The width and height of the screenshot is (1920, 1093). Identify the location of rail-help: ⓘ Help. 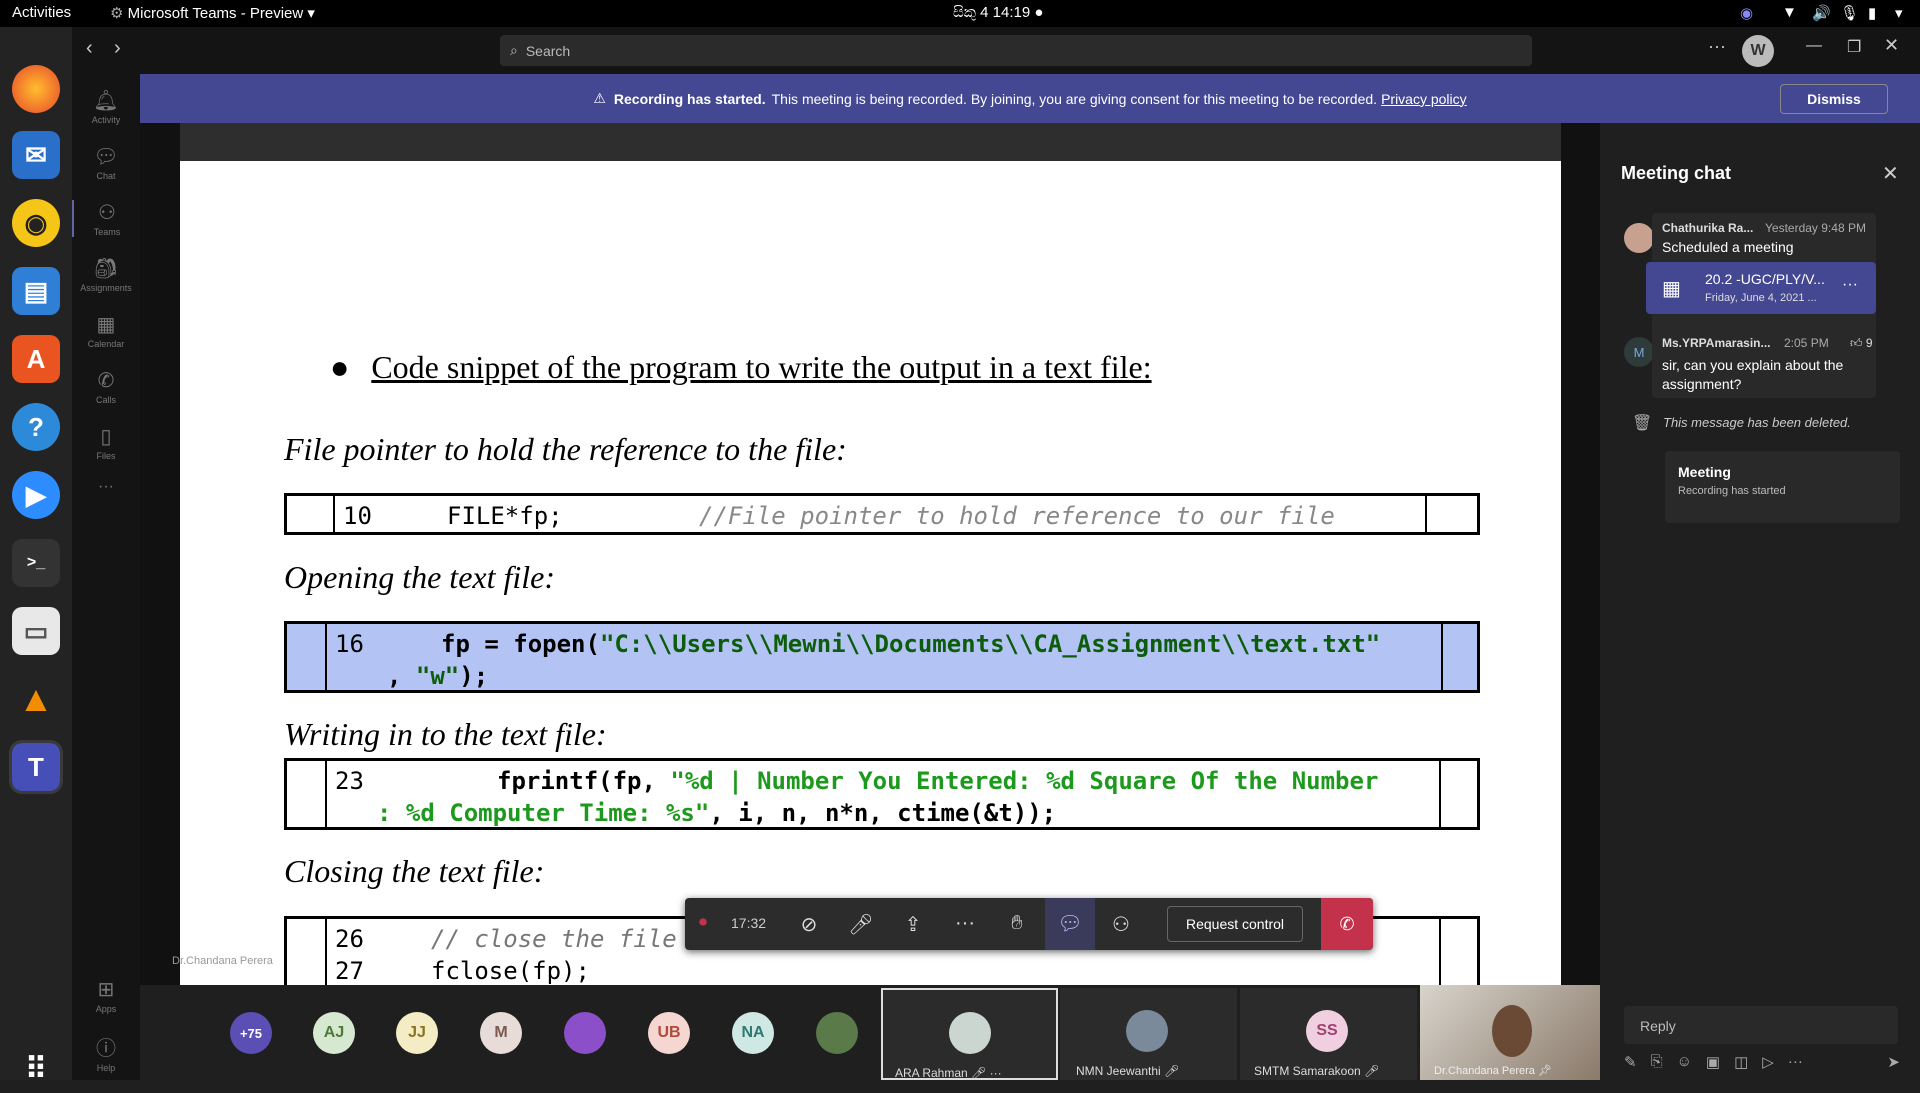
(106, 1052).